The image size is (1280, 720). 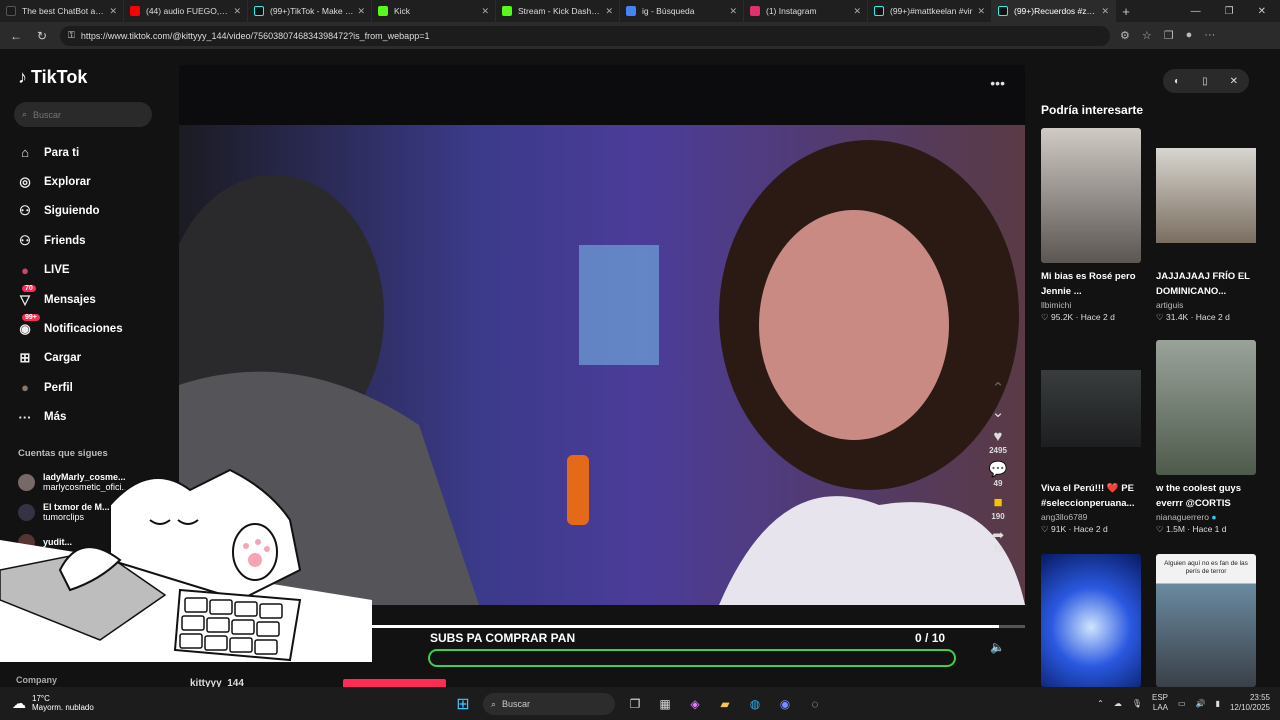 What do you see at coordinates (1209, 35) in the screenshot?
I see `menu-icon: ···` at bounding box center [1209, 35].